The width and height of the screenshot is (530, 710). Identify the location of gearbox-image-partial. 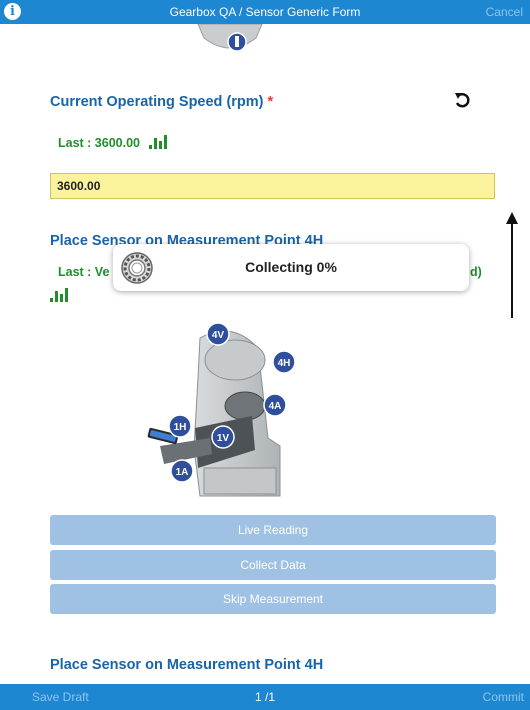
(230, 38).